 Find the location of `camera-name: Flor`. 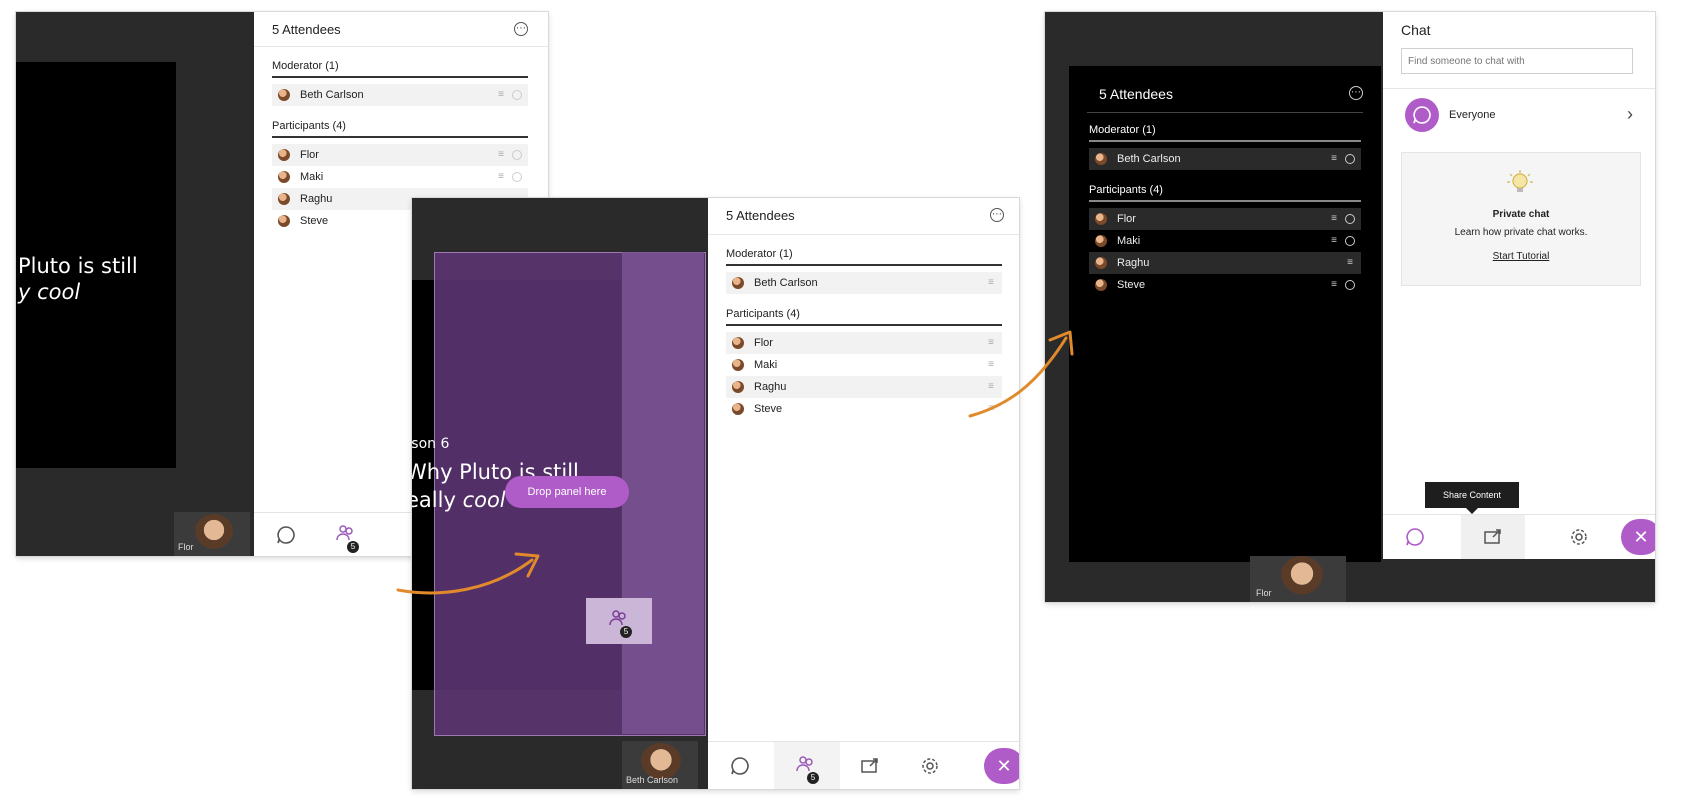

camera-name: Flor is located at coordinates (186, 547).